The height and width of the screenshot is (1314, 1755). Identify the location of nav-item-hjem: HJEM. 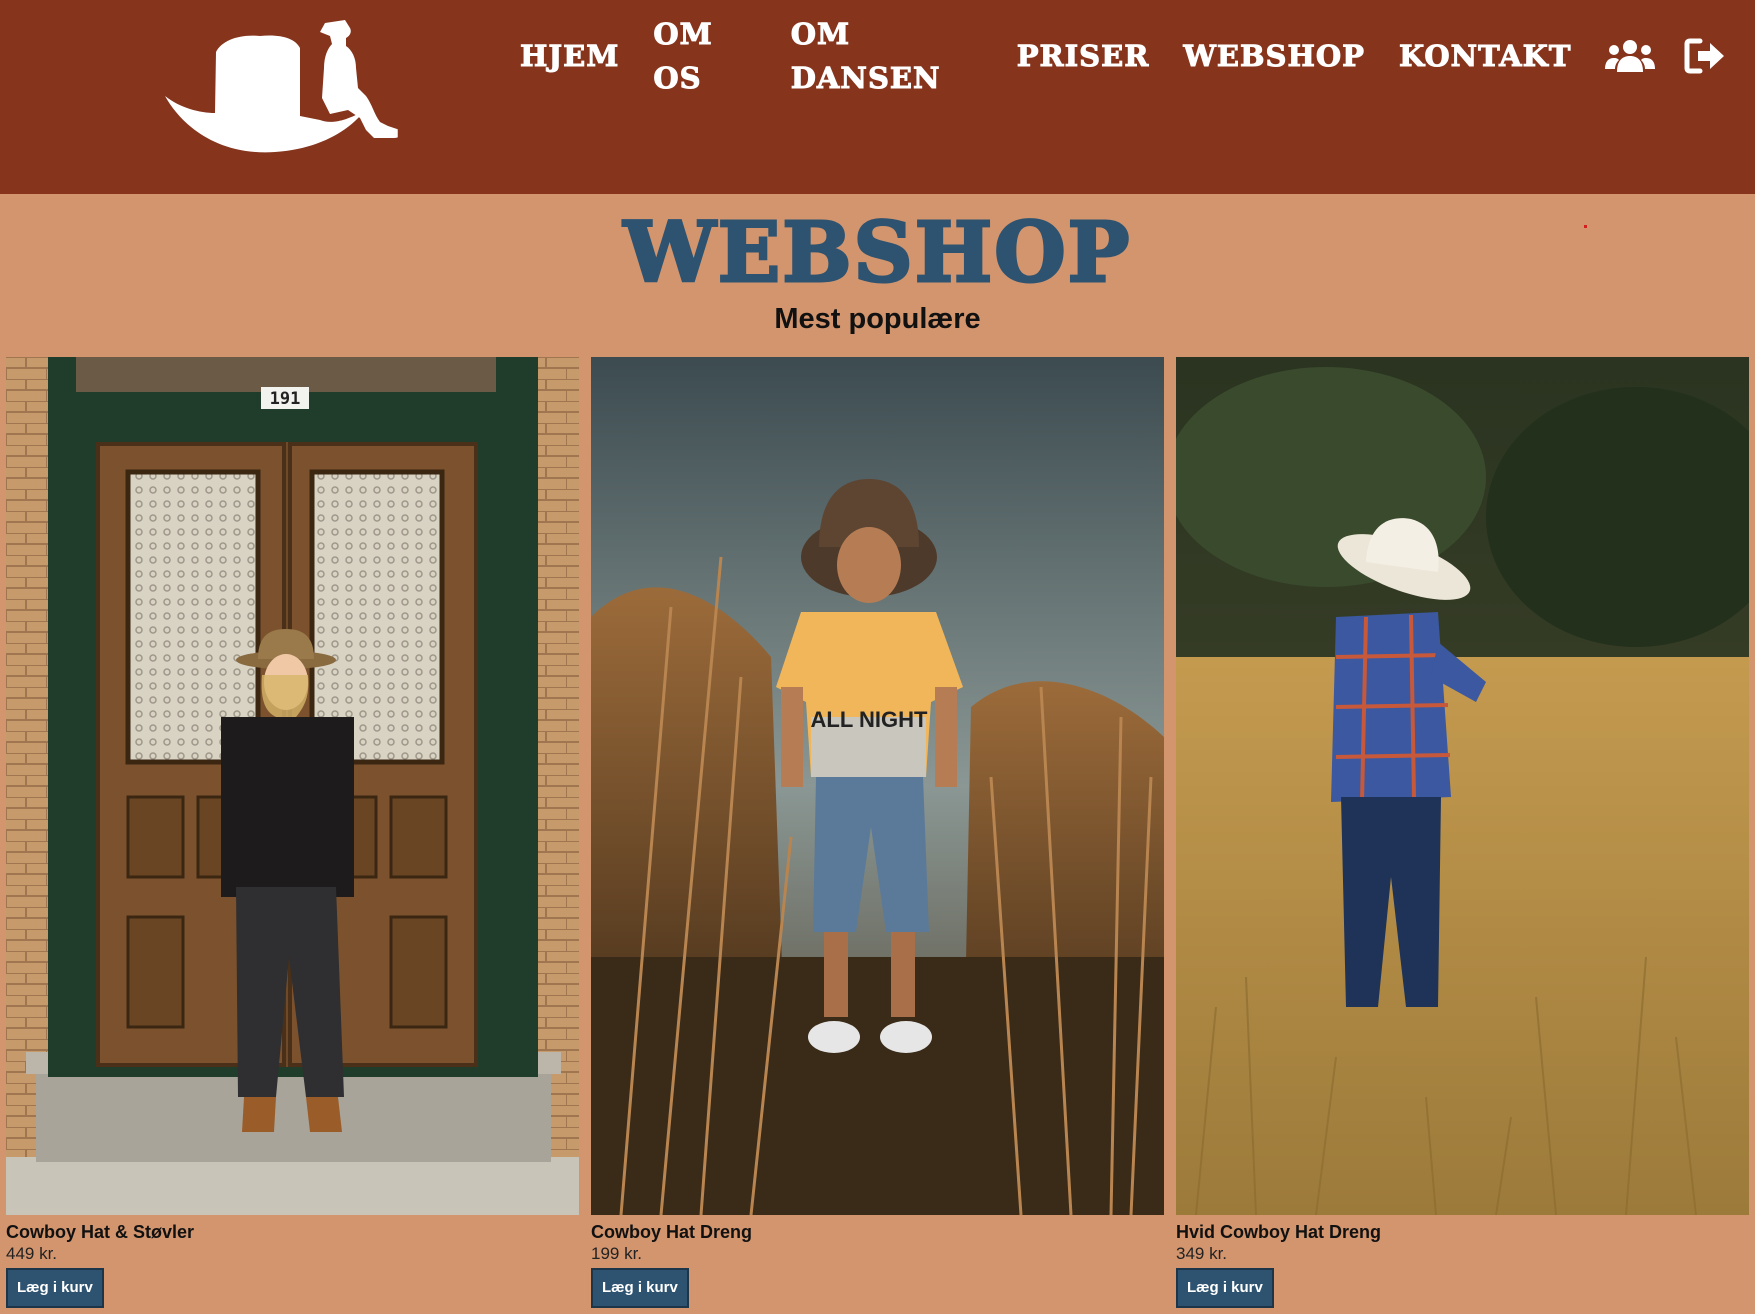
(569, 56).